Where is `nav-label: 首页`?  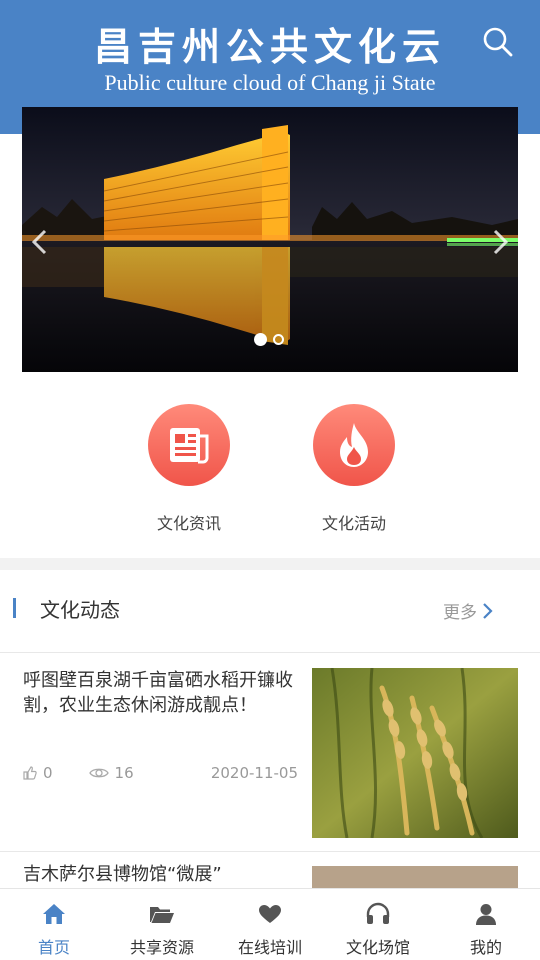 nav-label: 首页 is located at coordinates (53, 947).